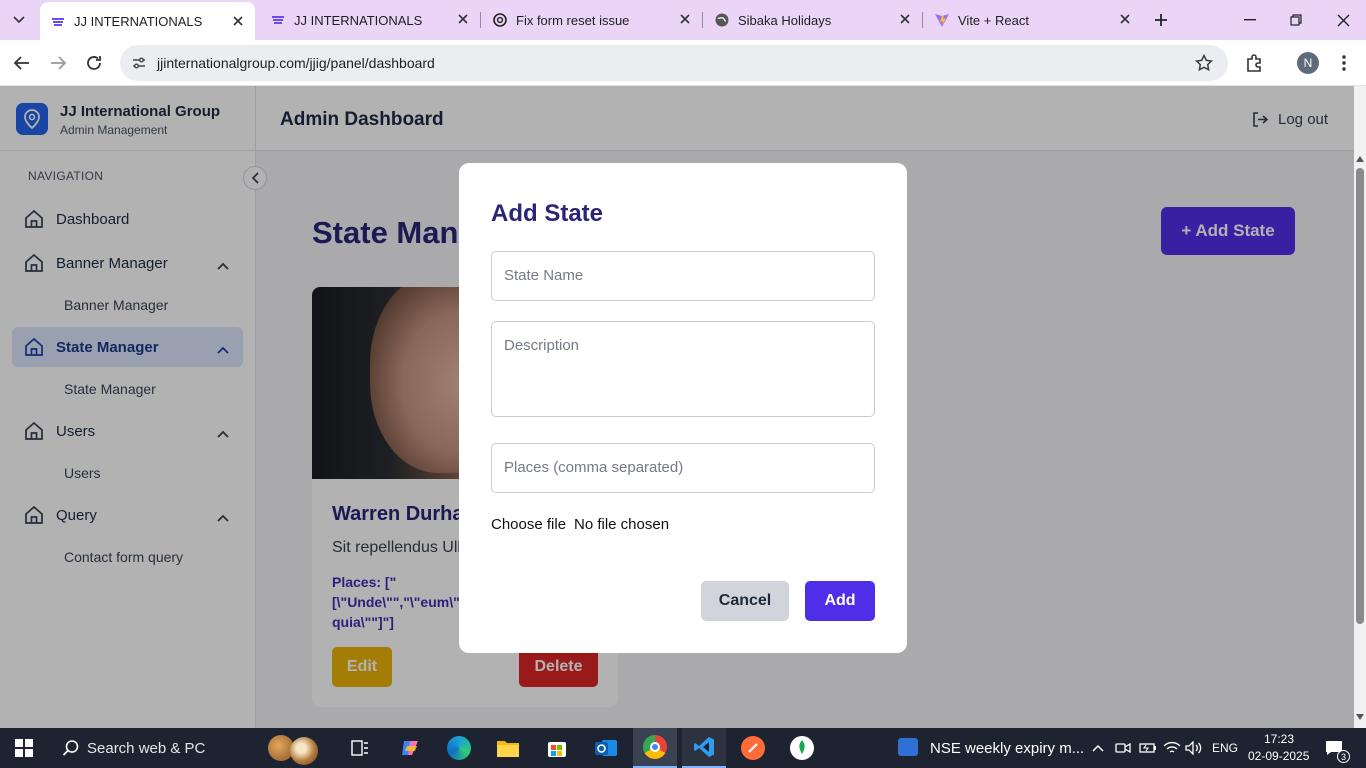  Describe the element at coordinates (188, 748) in the screenshot. I see `taskbar-search: Search web & PC` at that location.